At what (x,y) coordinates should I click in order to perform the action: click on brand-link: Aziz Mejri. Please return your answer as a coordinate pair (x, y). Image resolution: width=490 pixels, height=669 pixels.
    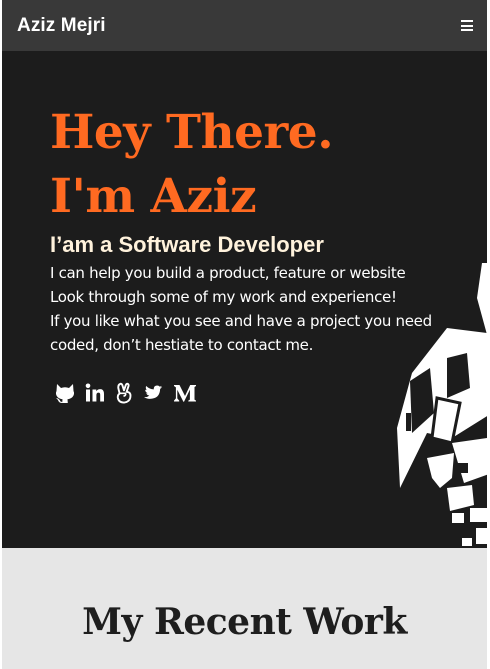
    Looking at the image, I should click on (61, 26).